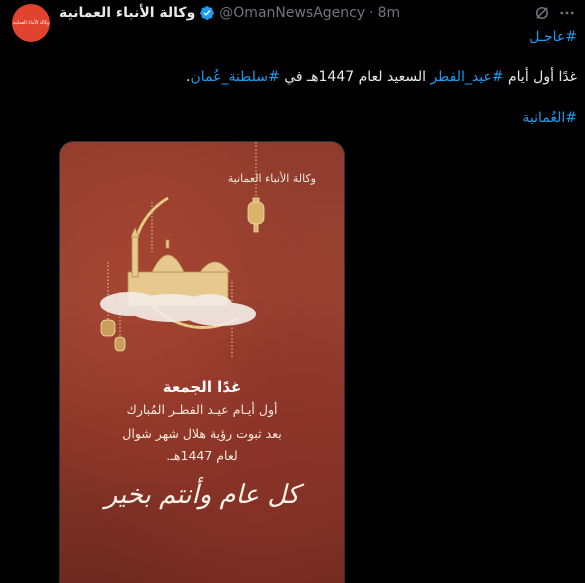 The image size is (585, 583). I want to click on hashtag-breaking: #عاجـل, so click(553, 37).